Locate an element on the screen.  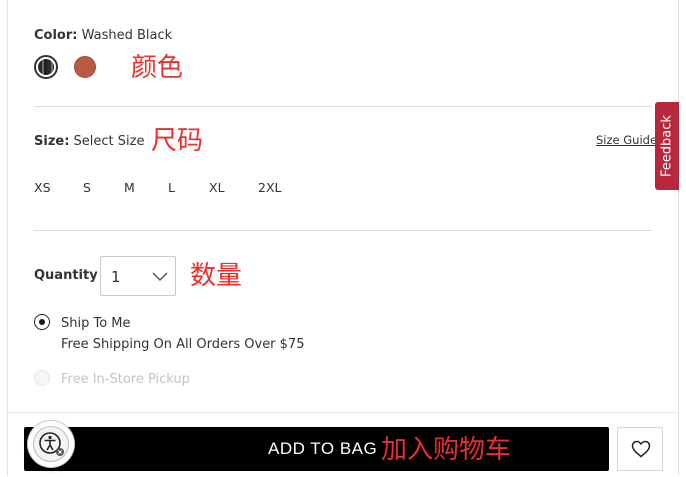
quantity-label-row: Quantity is located at coordinates (66, 275).